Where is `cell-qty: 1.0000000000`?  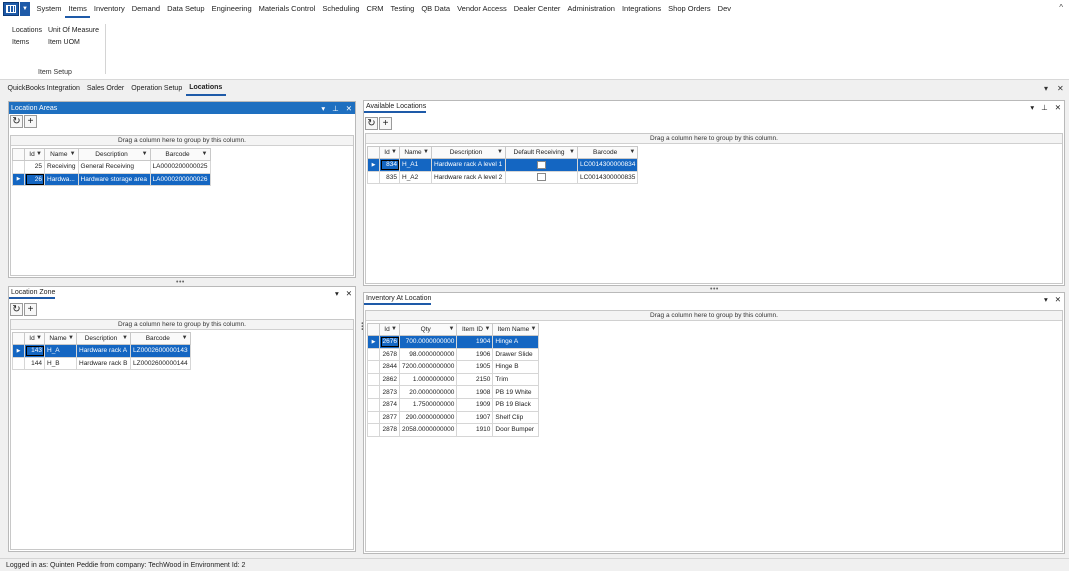 cell-qty: 1.0000000000 is located at coordinates (428, 379).